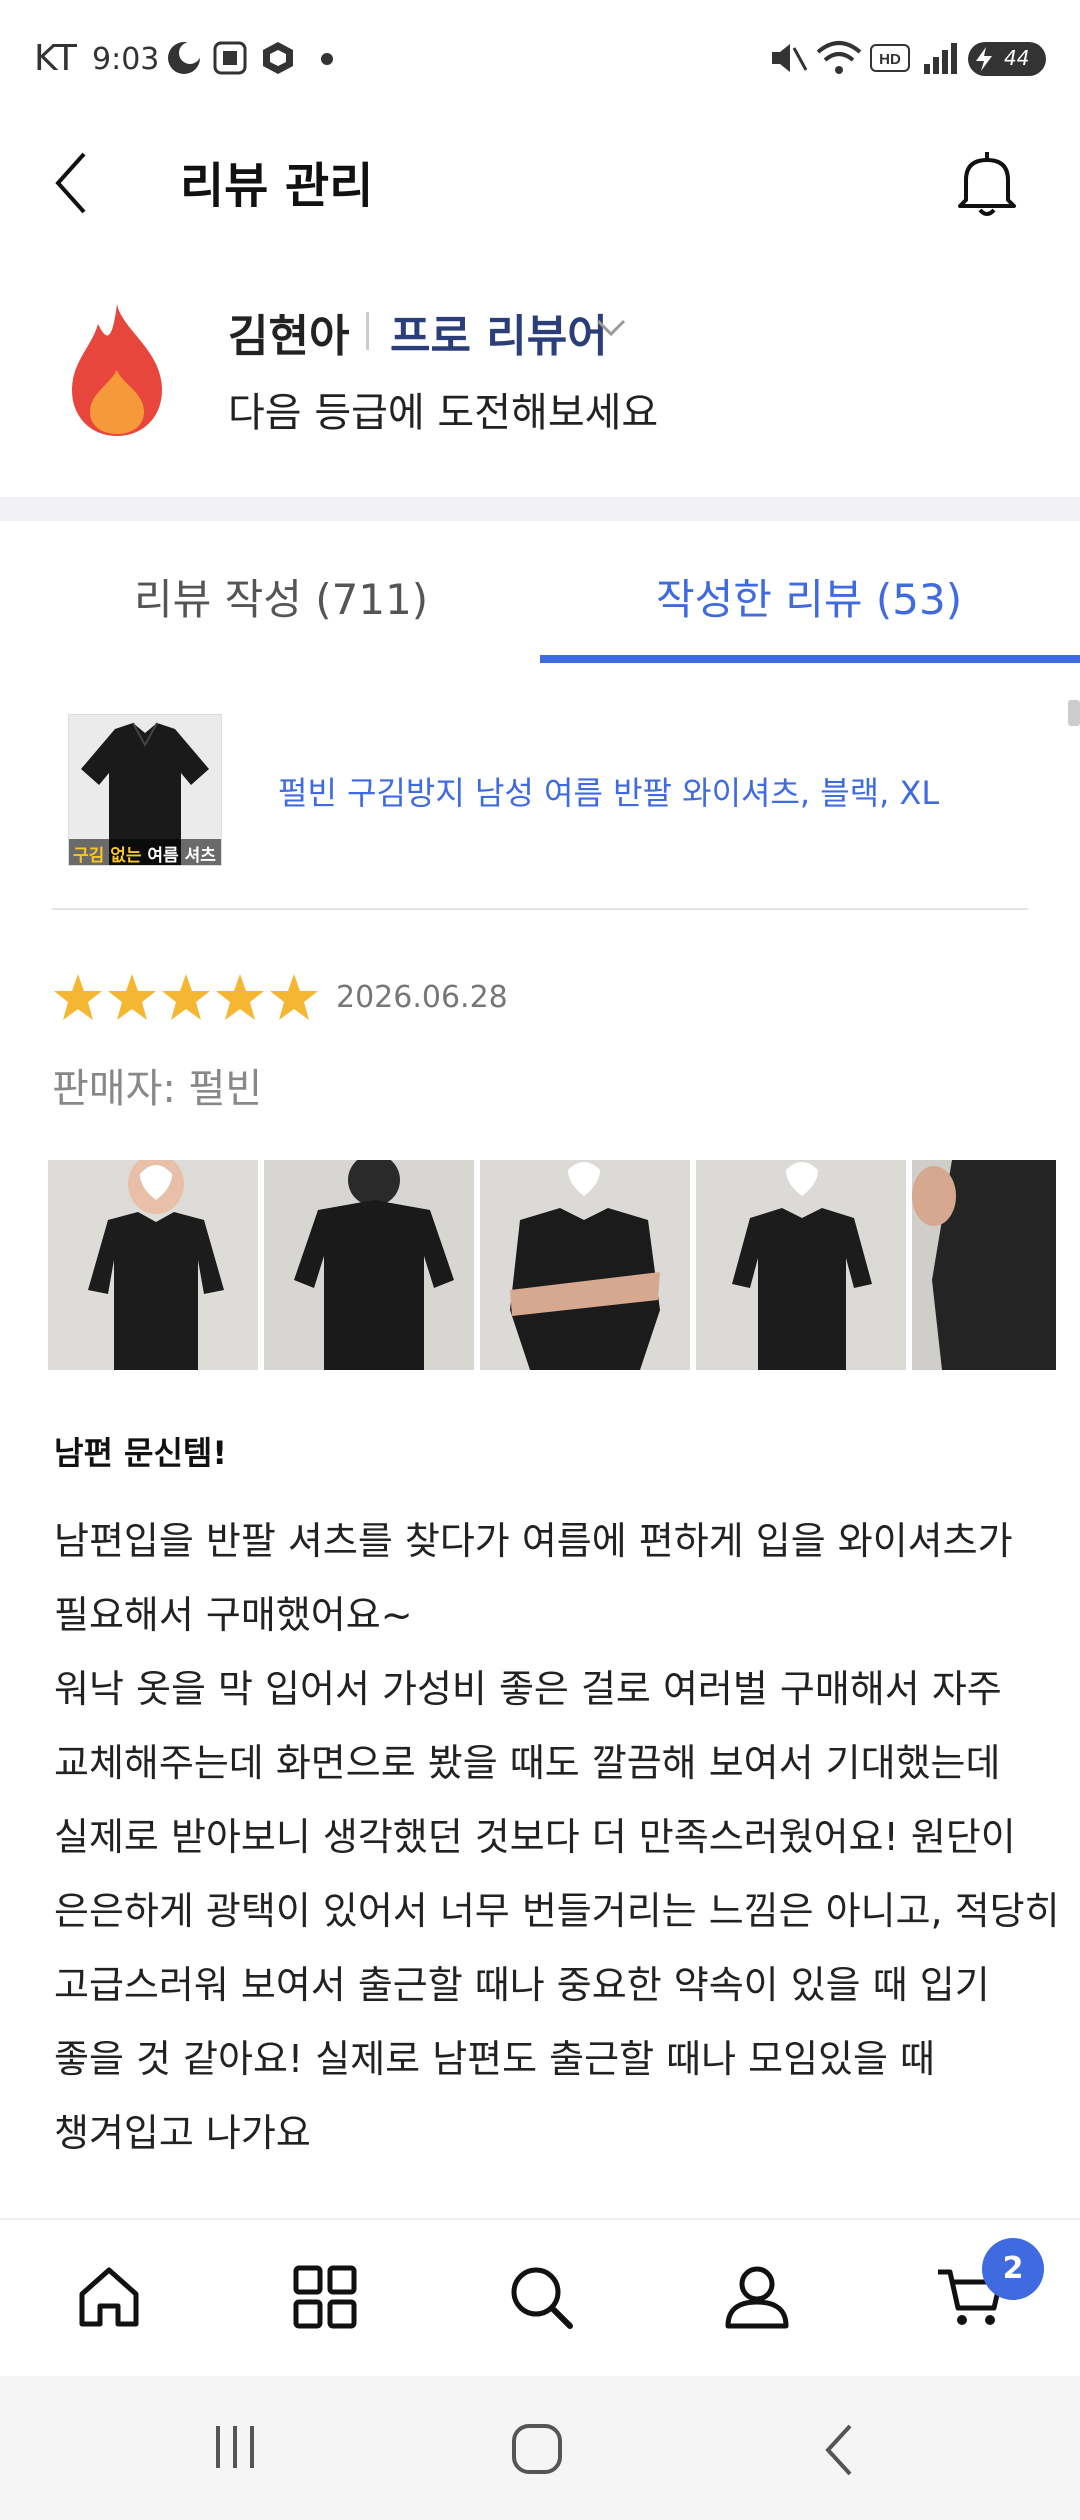 Image resolution: width=1080 pixels, height=2520 pixels. Describe the element at coordinates (809, 596) in the screenshot. I see `tab-written-reviews: 작성한 리뷰 (53)` at that location.